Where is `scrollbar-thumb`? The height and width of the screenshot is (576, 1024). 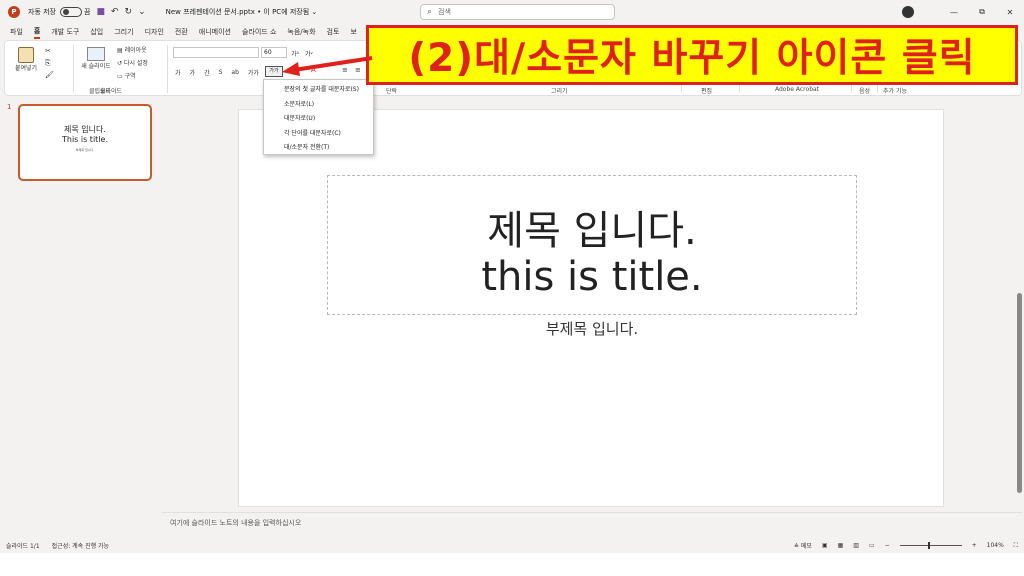
scrollbar-thumb is located at coordinates (1019, 393).